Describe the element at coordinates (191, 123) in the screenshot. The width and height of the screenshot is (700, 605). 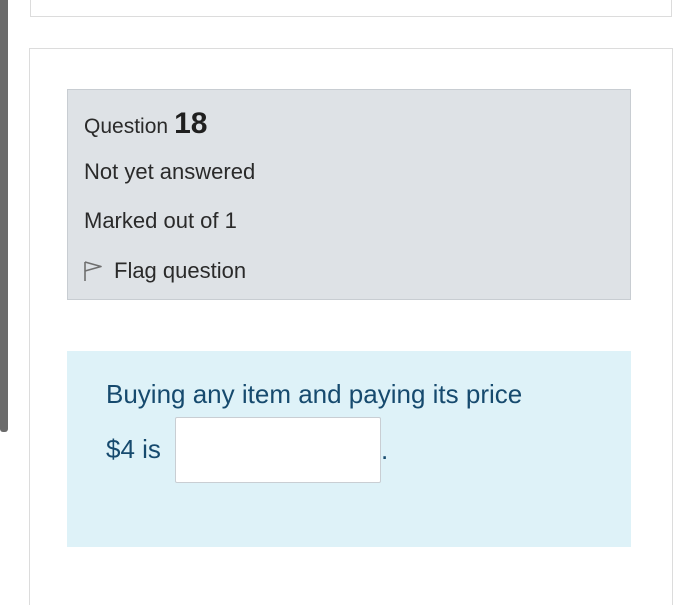
I see `question-number: 18` at that location.